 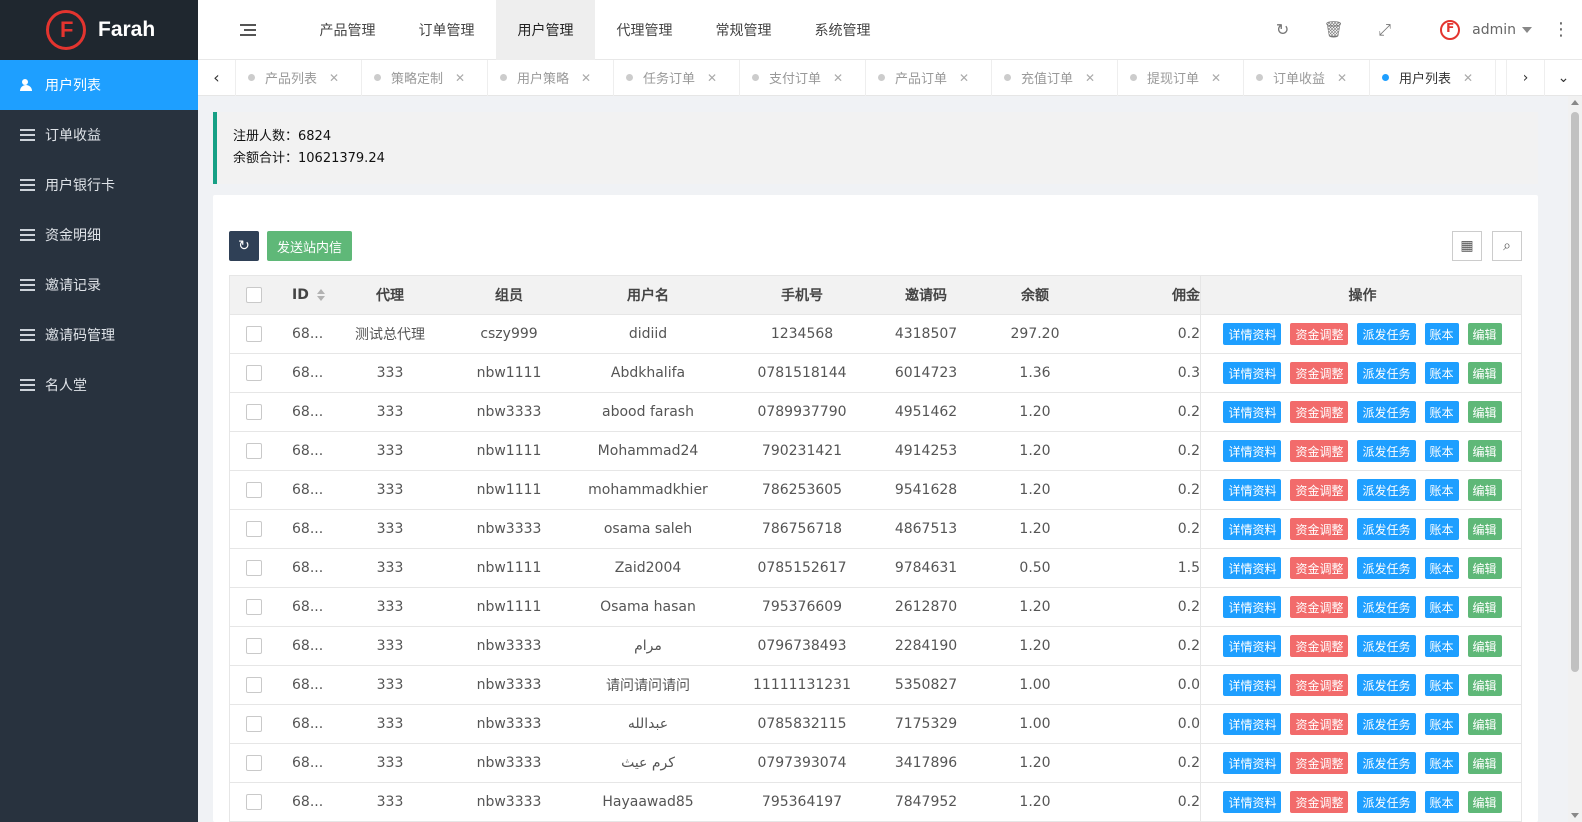 I want to click on tab-item: 充值订单 ✕, so click(x=1055, y=77).